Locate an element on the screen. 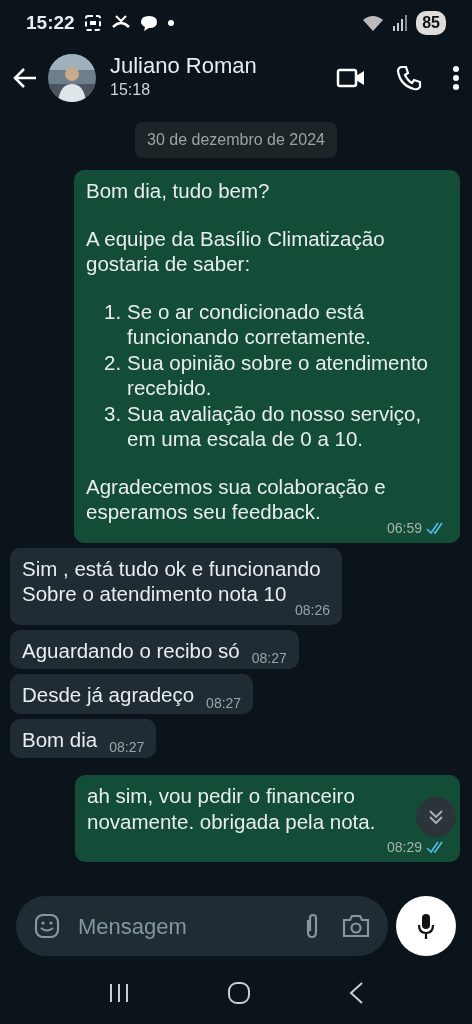 Image resolution: width=472 pixels, height=1024 pixels. screenshot-icon is located at coordinates (92, 23).